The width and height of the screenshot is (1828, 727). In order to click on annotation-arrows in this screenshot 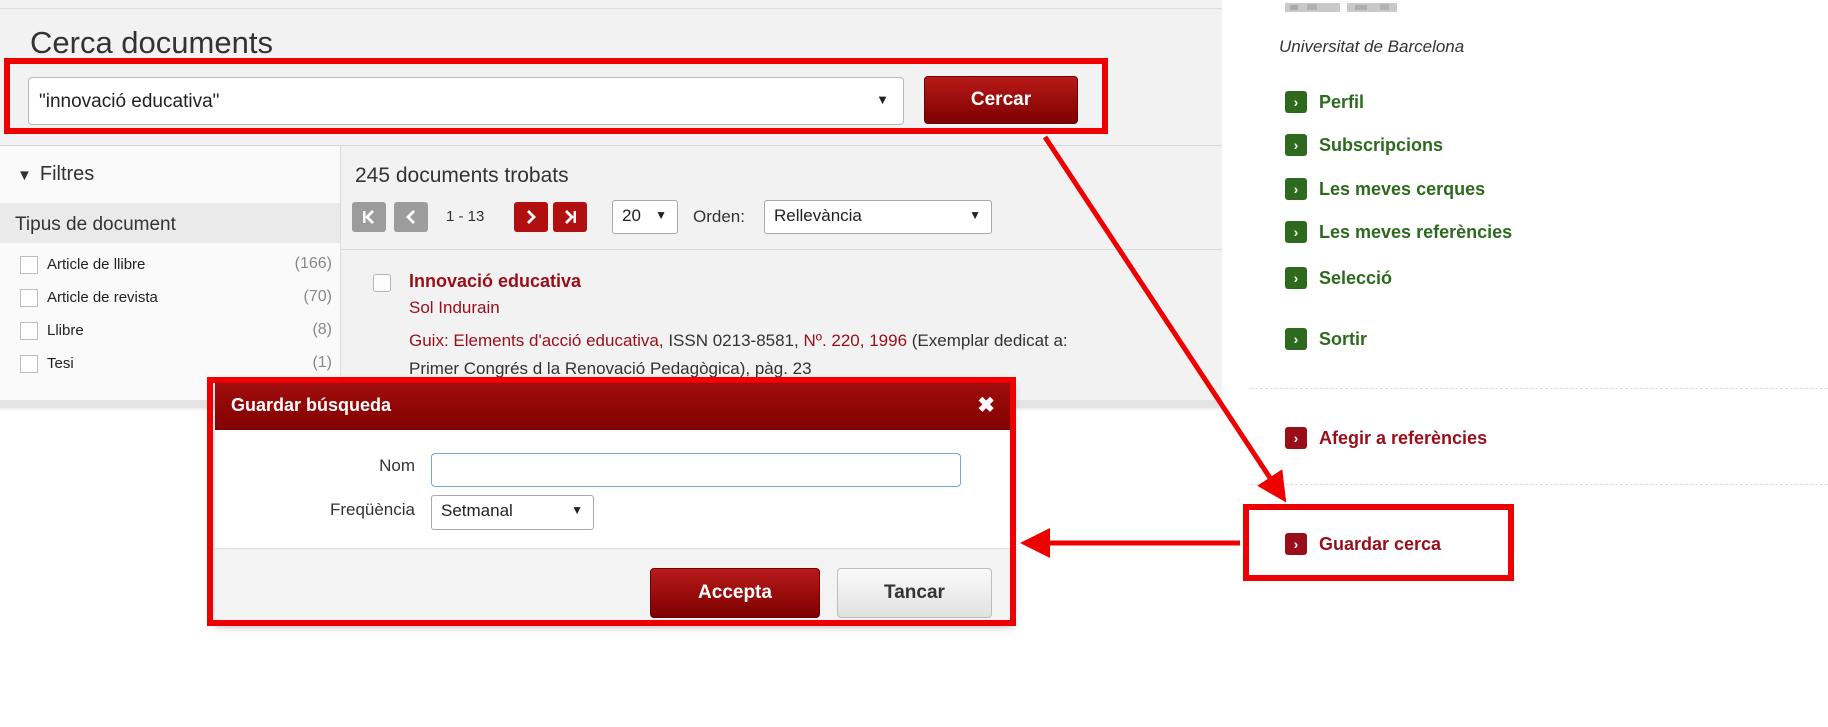, I will do `click(1153, 346)`.